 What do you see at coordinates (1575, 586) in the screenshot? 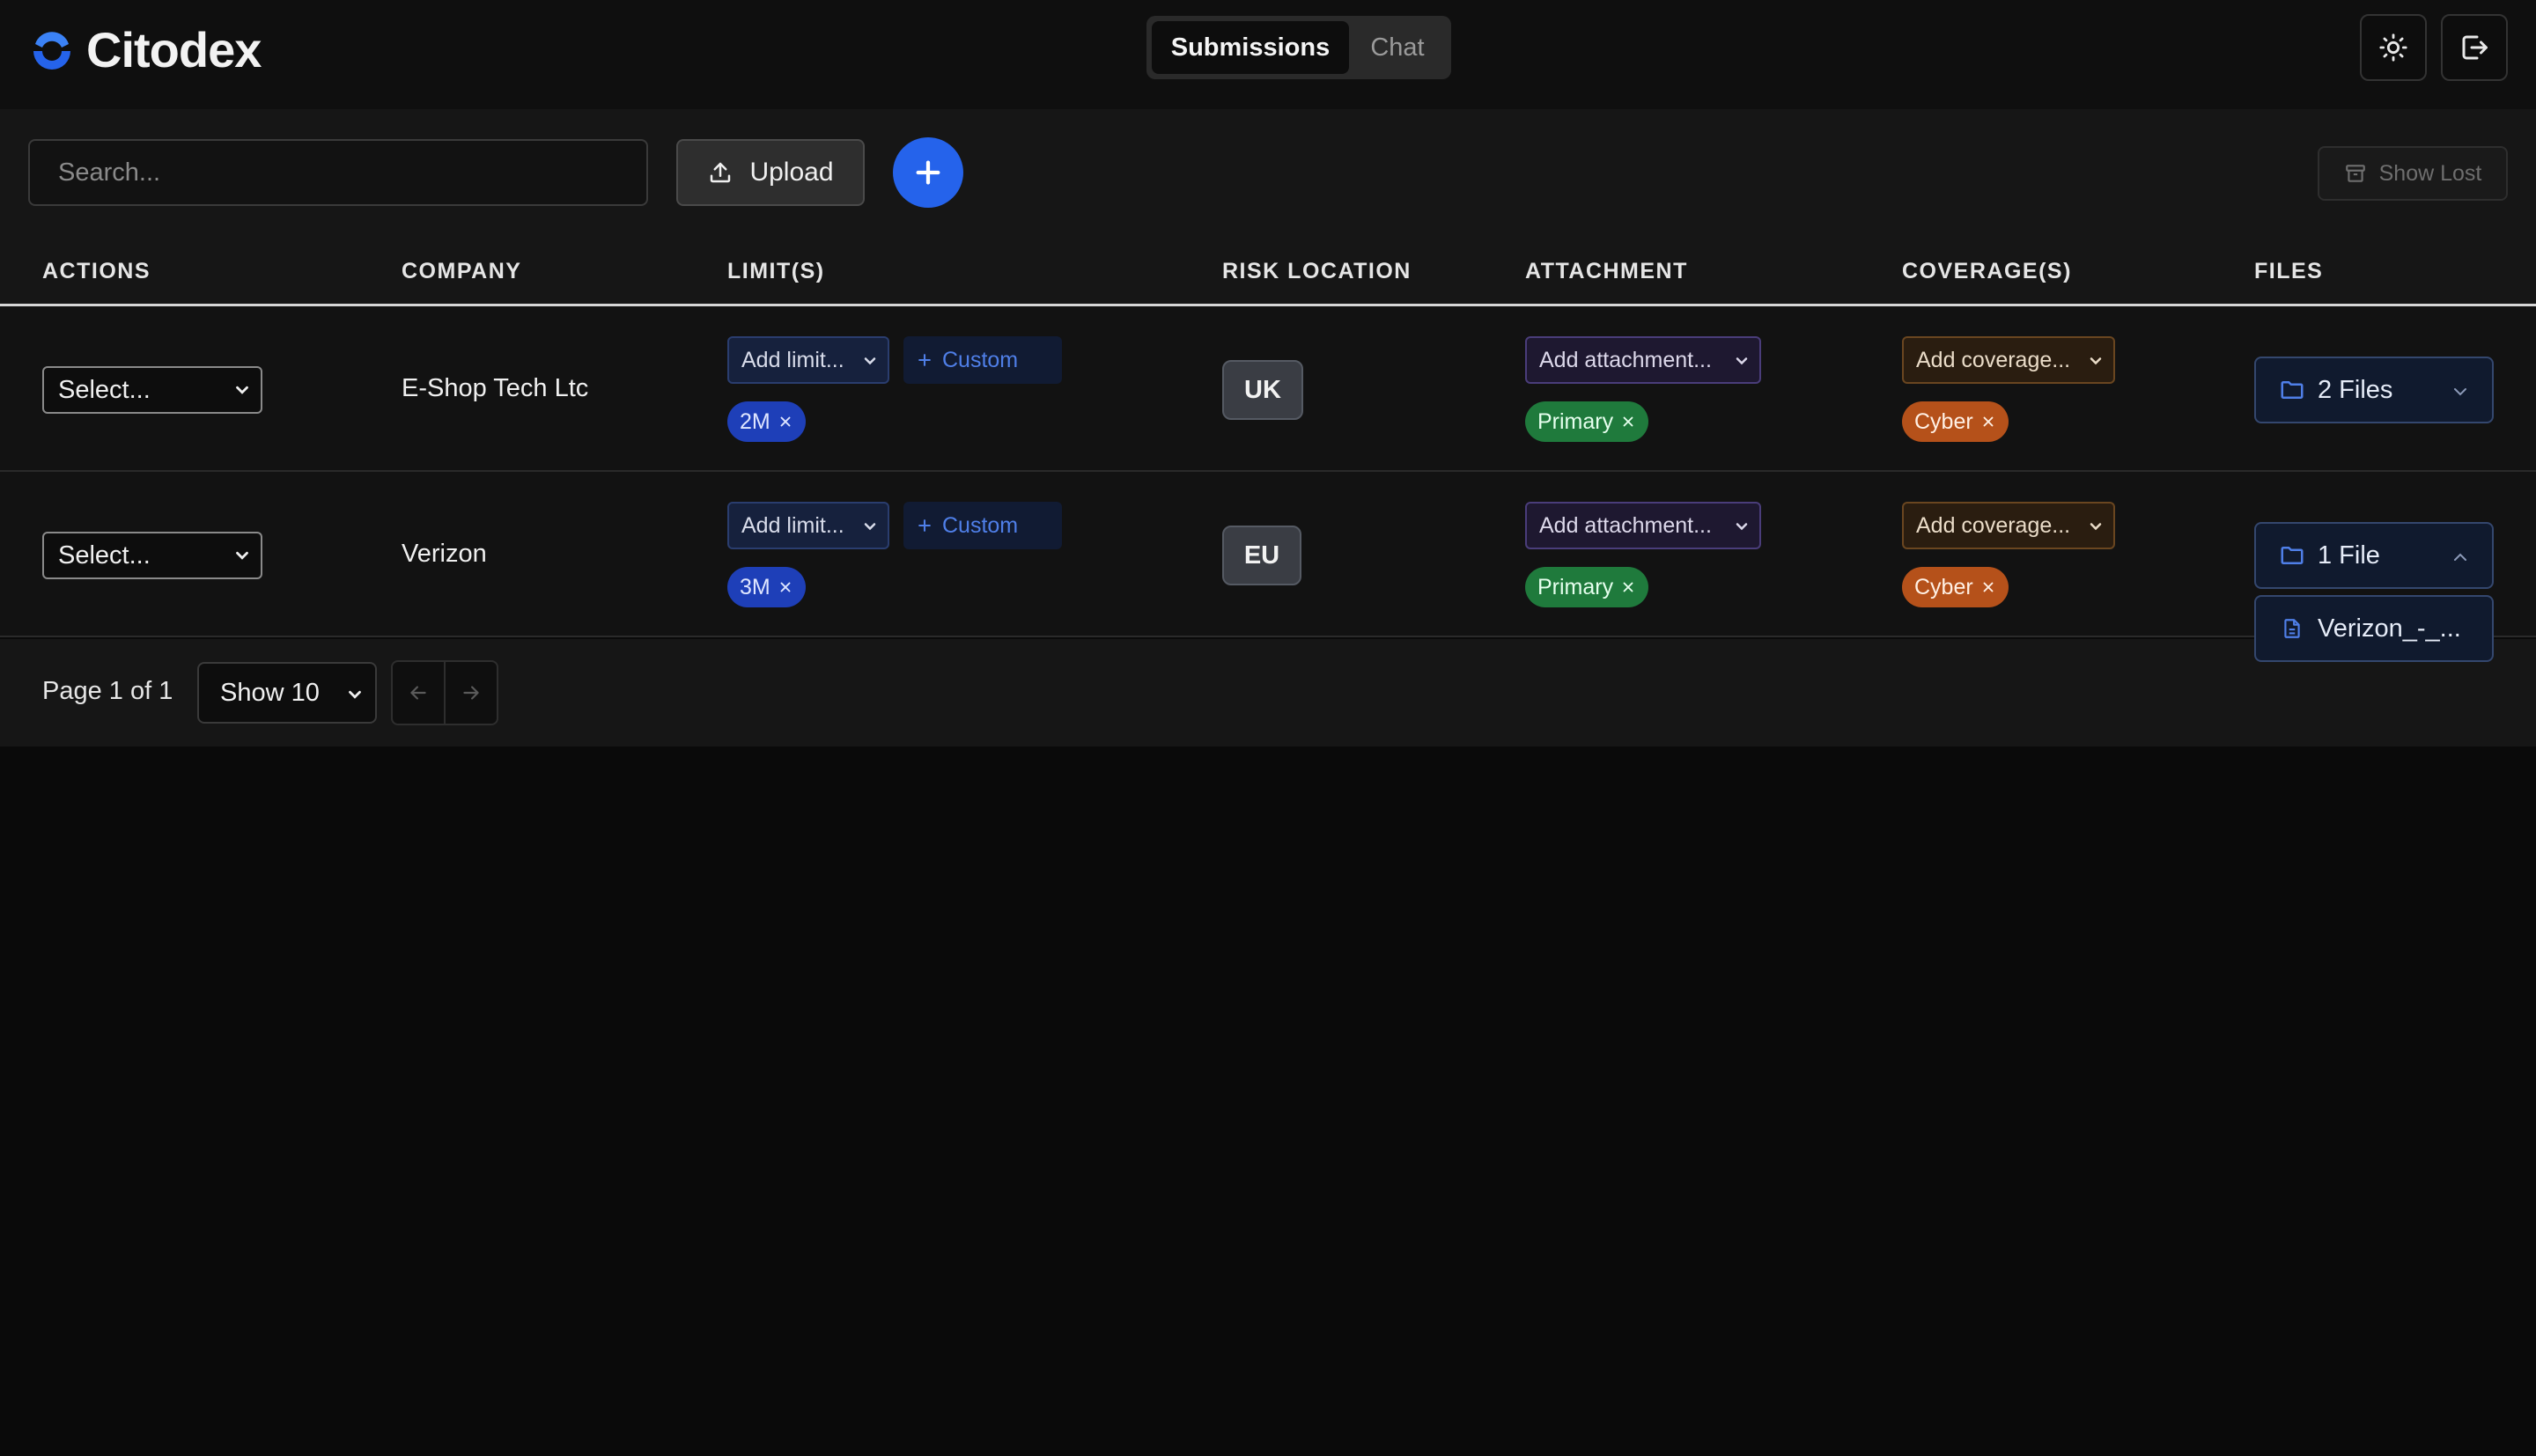
I see `attachment-chip-label: Primary` at bounding box center [1575, 586].